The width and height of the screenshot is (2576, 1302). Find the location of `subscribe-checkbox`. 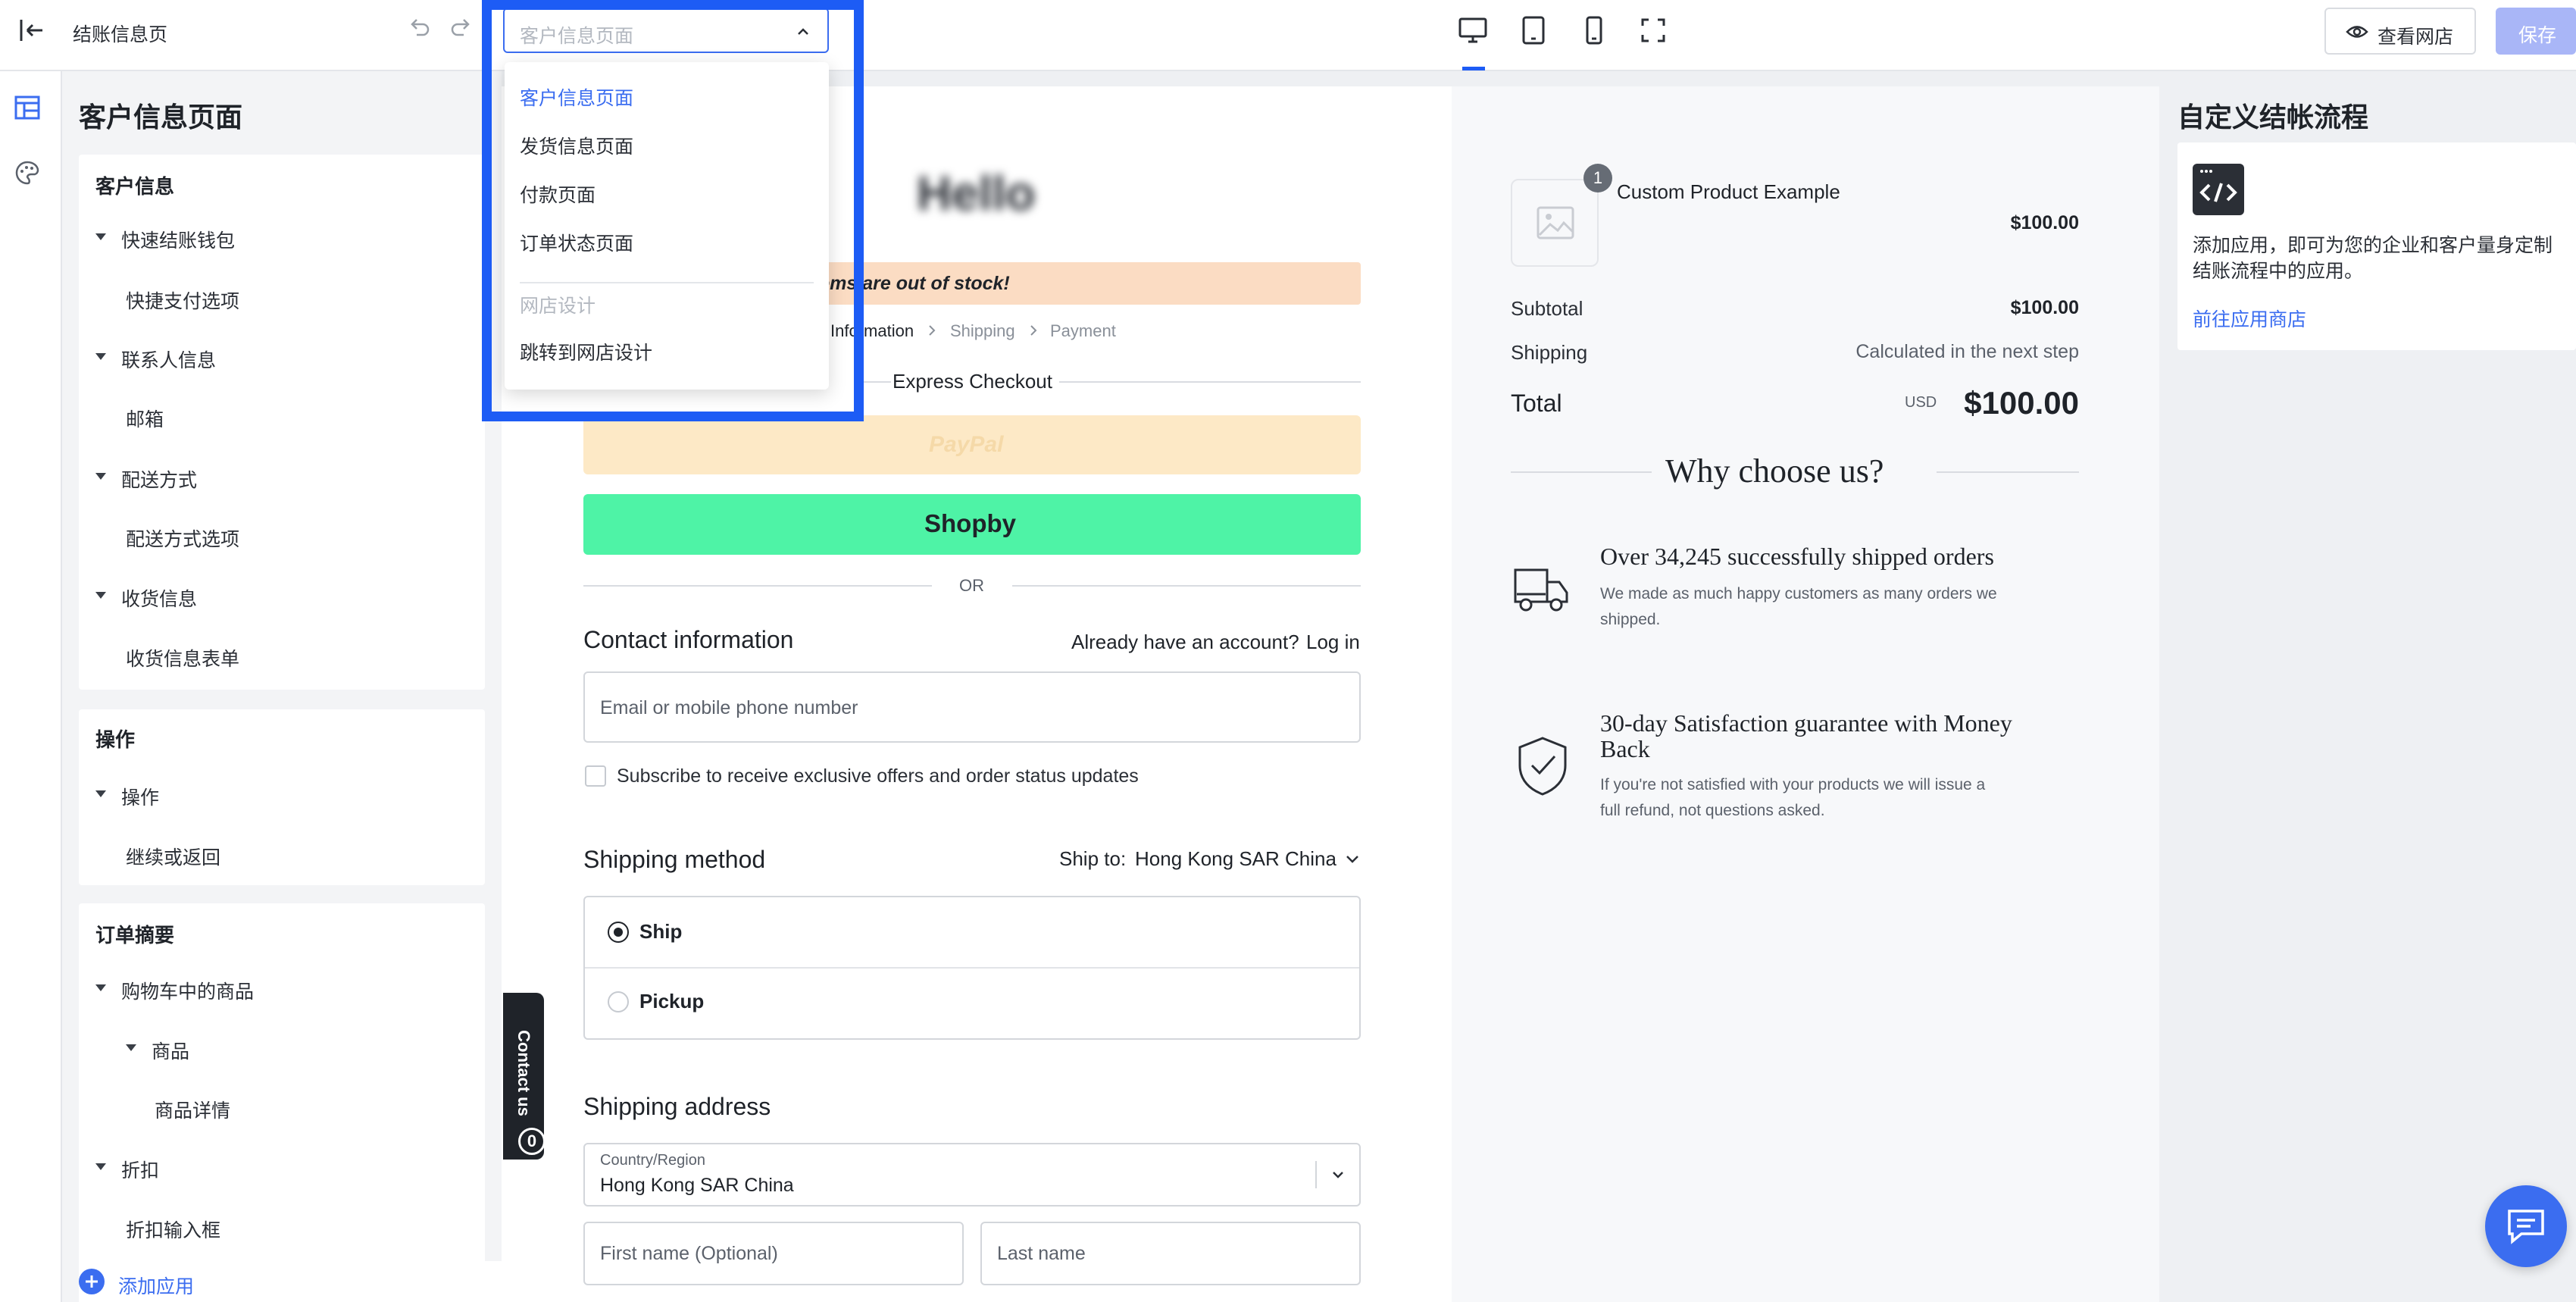

subscribe-checkbox is located at coordinates (596, 776).